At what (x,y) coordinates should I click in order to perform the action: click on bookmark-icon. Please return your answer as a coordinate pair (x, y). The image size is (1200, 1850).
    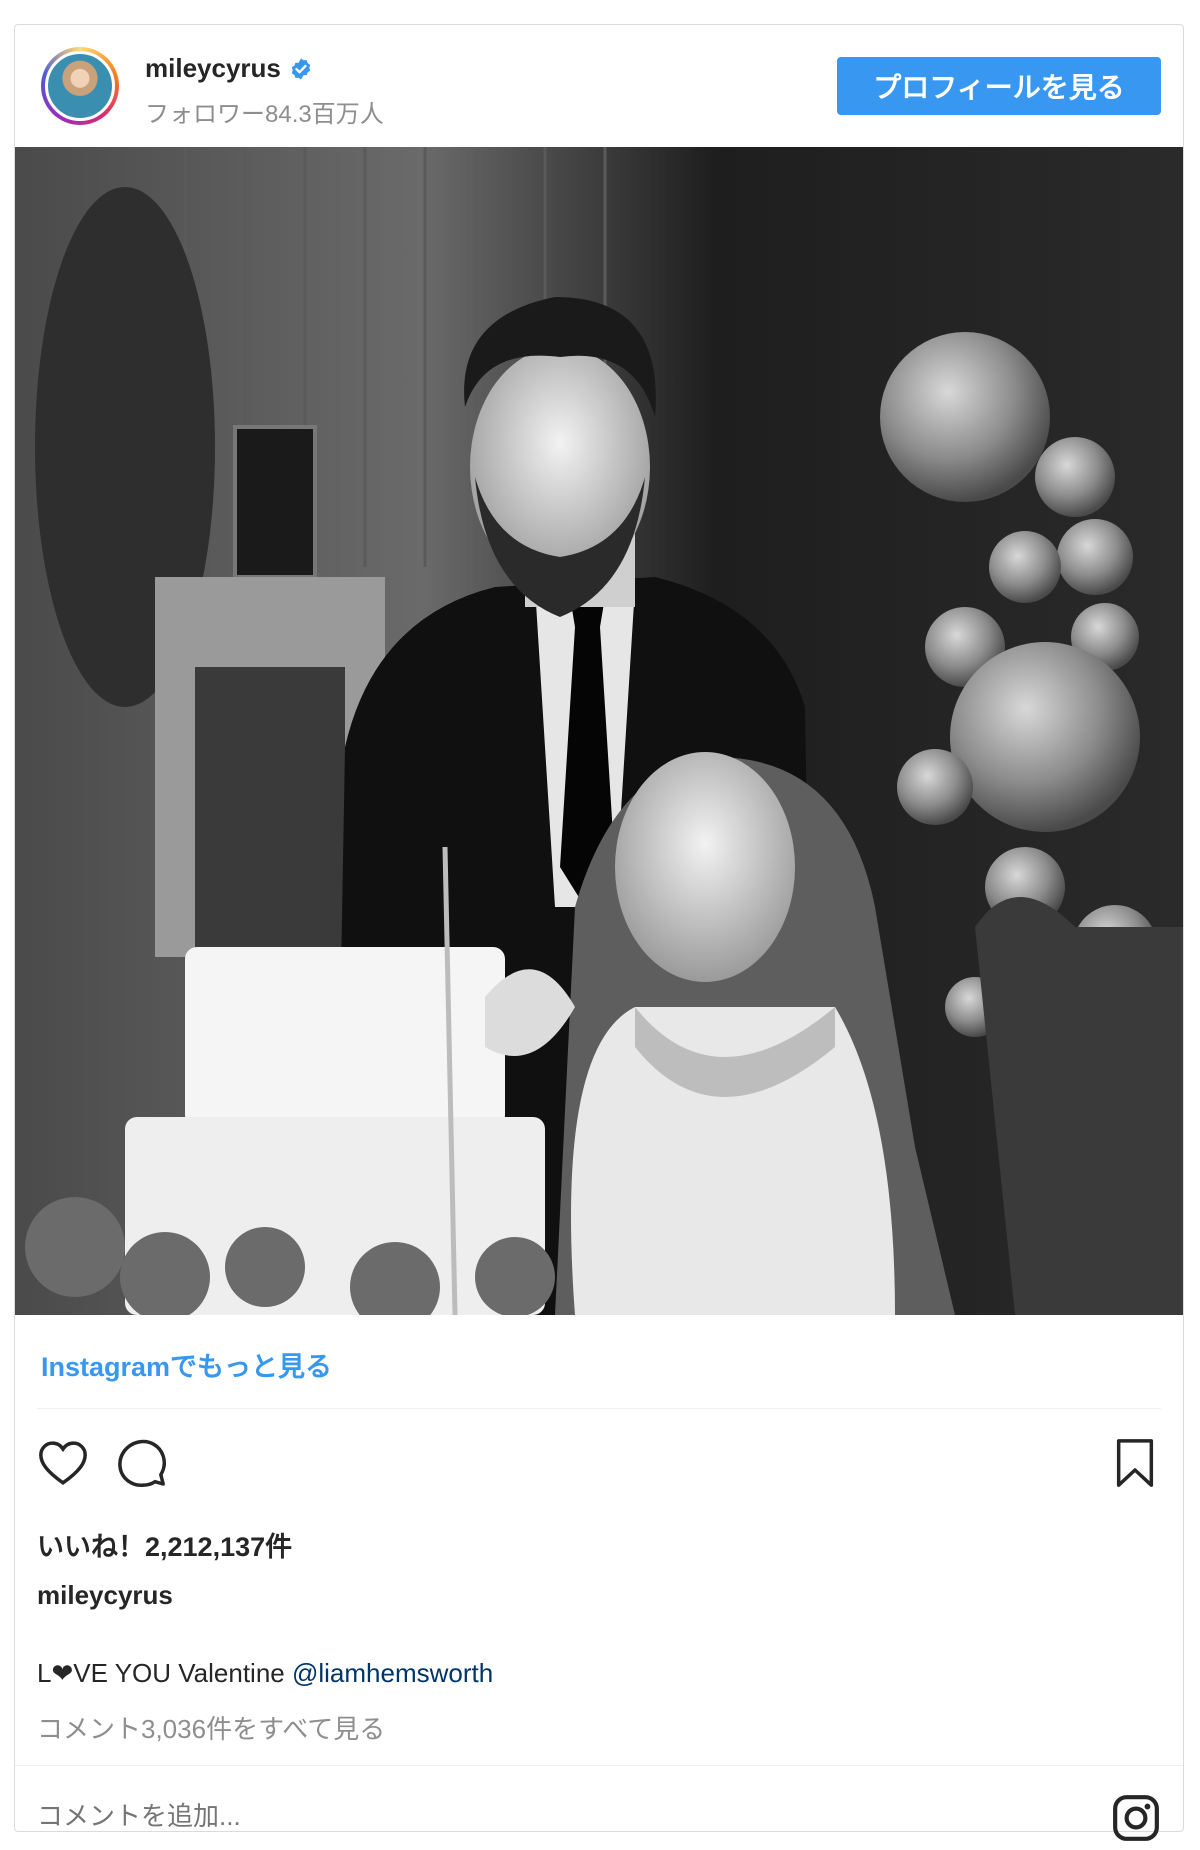
    Looking at the image, I should click on (1135, 1463).